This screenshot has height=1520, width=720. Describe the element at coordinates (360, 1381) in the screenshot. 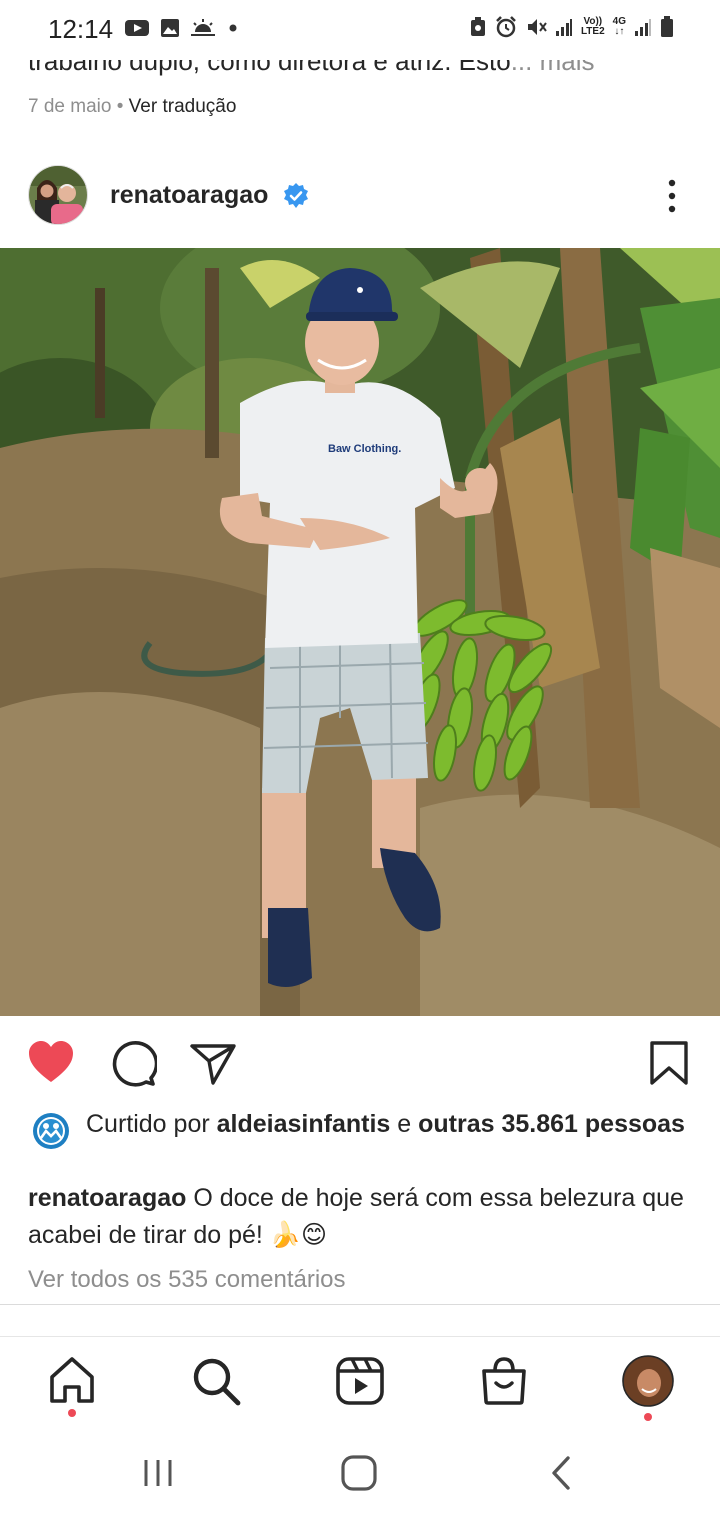

I see `reels-icon` at that location.